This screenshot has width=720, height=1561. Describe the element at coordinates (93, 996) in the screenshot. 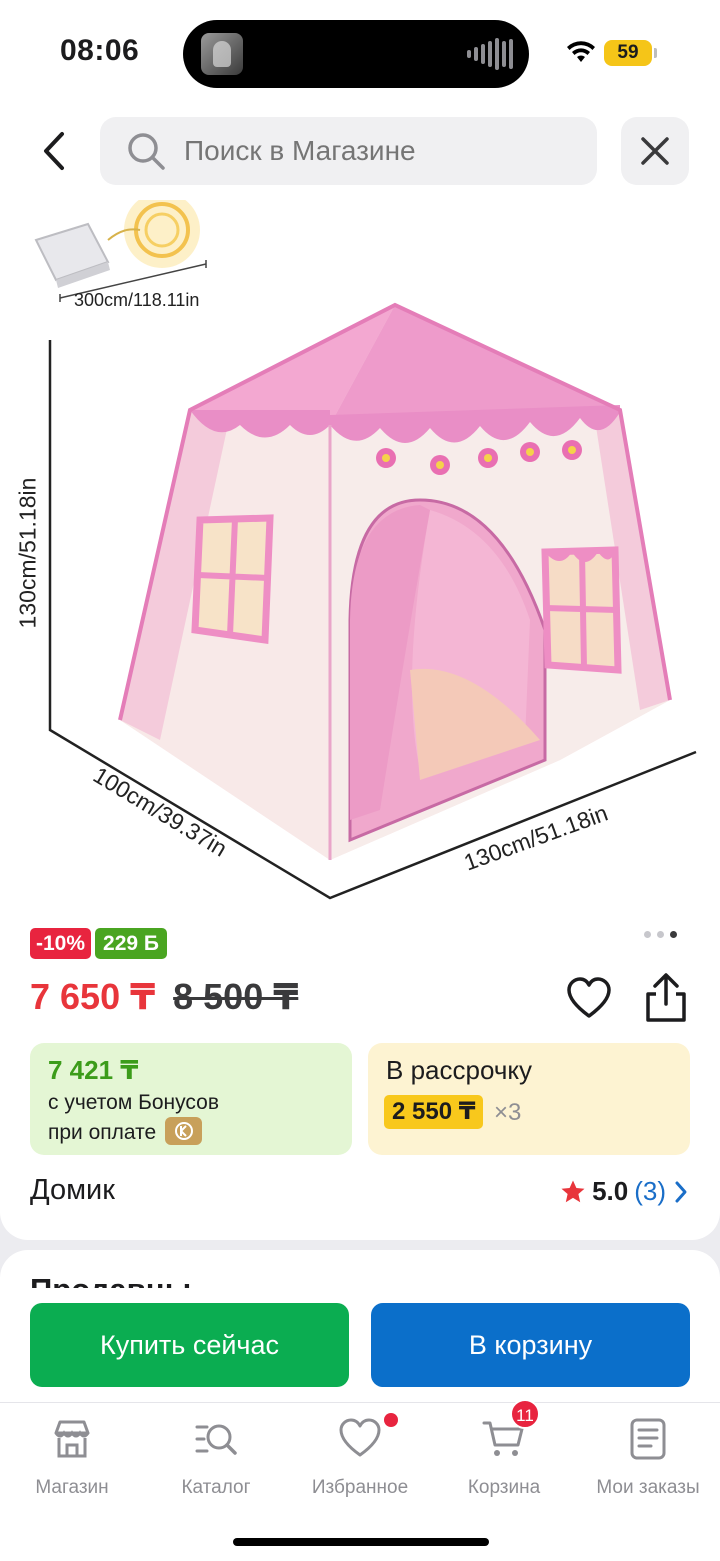

I see `current-price: 7 650 ₸` at that location.